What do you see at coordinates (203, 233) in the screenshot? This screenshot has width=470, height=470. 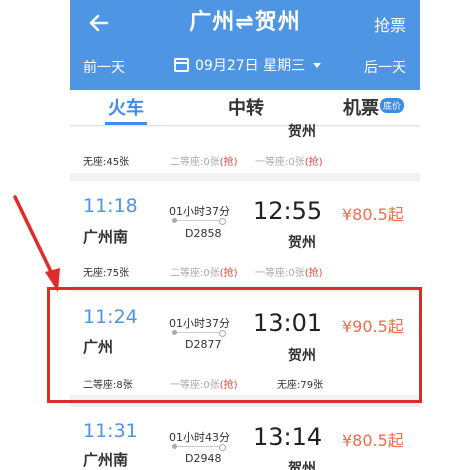 I see `train-number: D2858` at bounding box center [203, 233].